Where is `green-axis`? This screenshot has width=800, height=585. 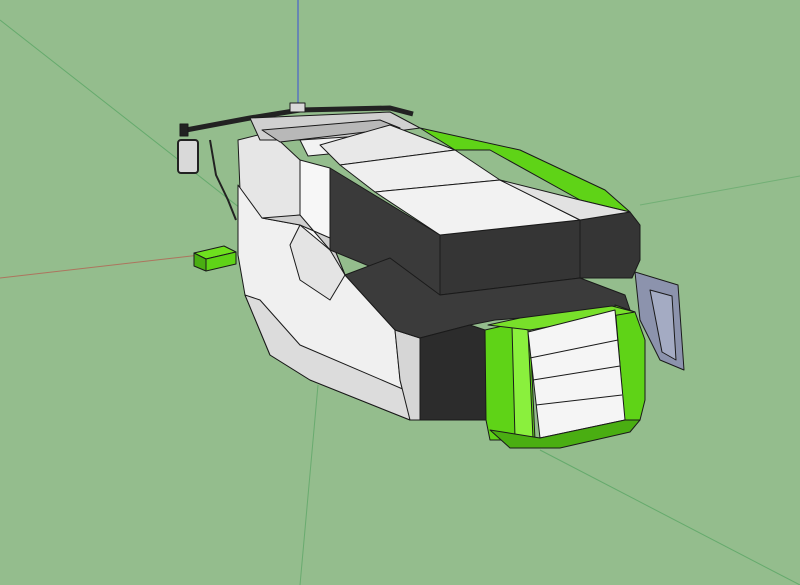 green-axis is located at coordinates (669, 517).